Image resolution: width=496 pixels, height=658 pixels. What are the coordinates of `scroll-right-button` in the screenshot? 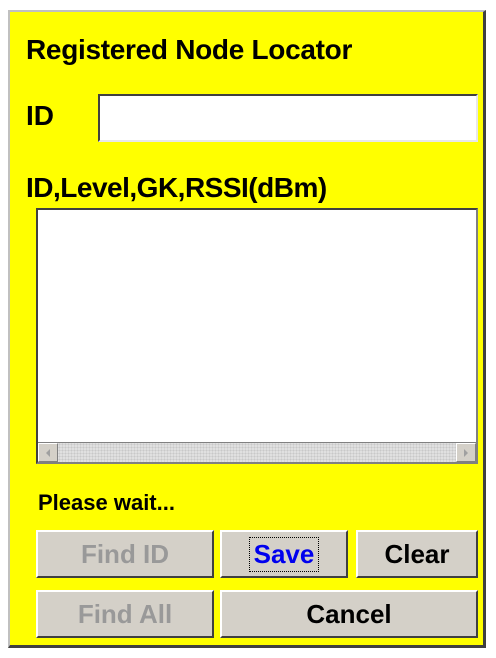 It's located at (466, 452).